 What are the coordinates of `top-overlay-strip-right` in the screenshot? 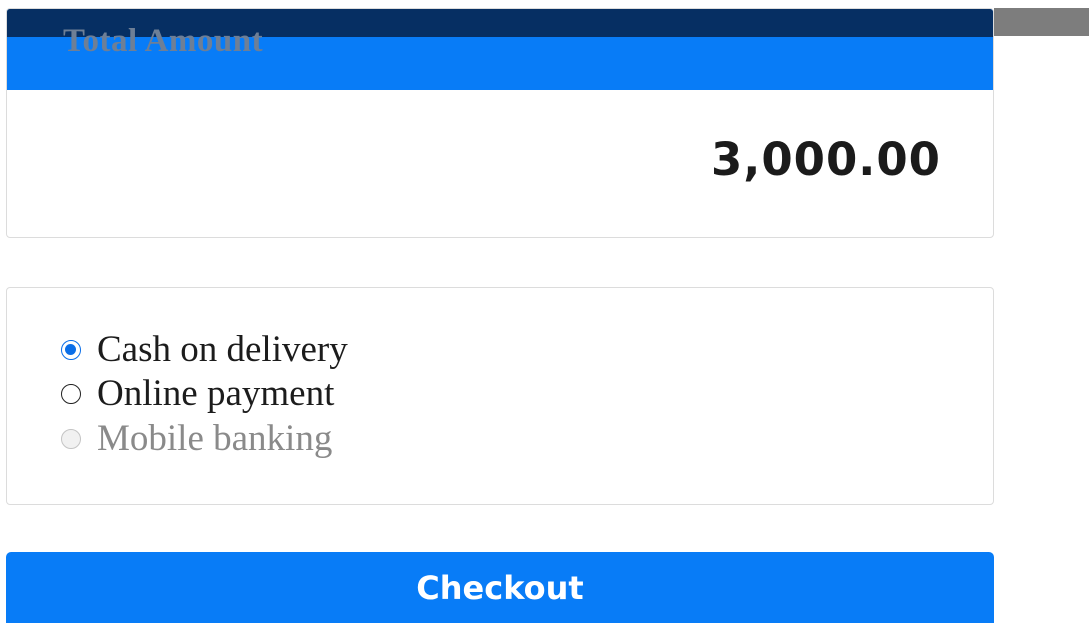 It's located at (1041, 22).